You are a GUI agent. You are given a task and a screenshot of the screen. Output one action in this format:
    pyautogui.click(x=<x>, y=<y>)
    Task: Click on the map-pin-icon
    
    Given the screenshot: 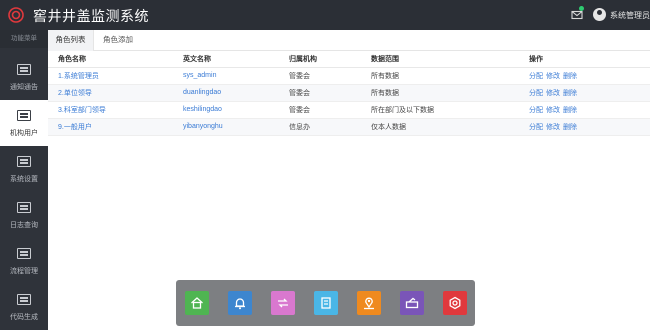 What is the action you would take?
    pyautogui.click(x=369, y=303)
    